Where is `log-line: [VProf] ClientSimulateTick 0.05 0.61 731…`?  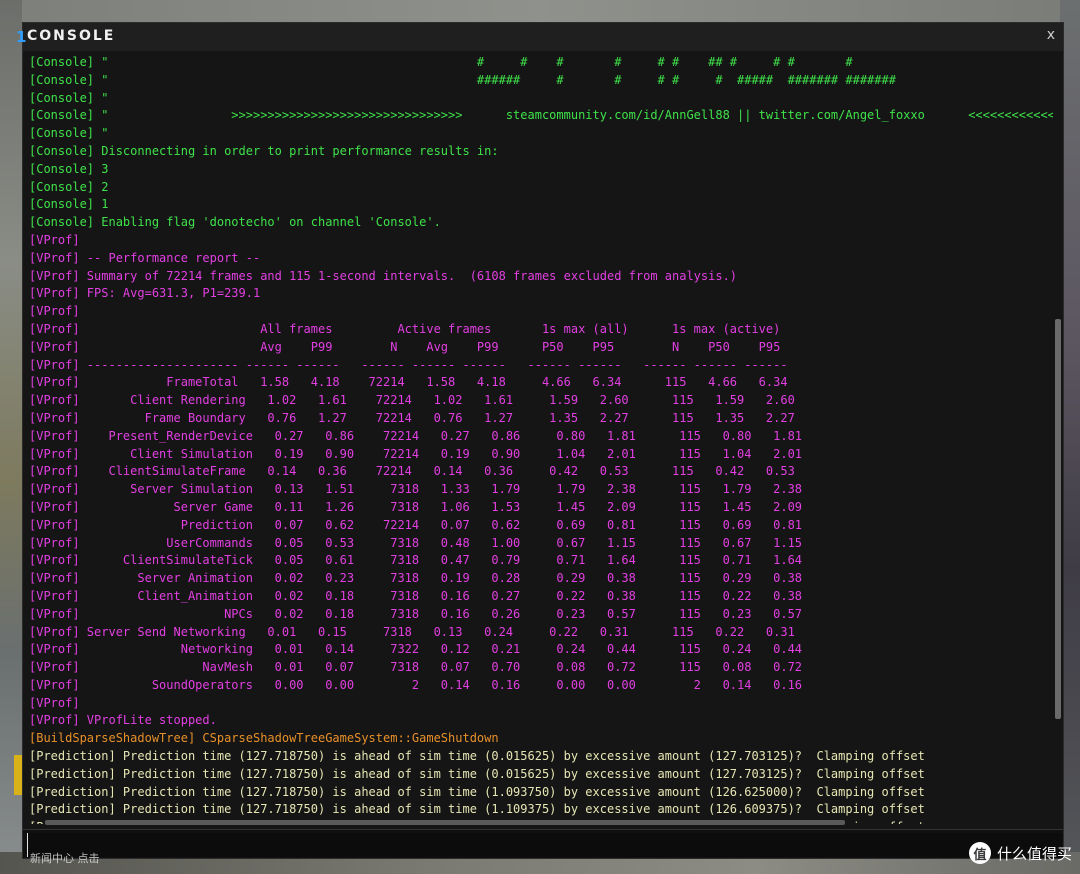
log-line: [VProf] ClientSimulateTick 0.05 0.61 731… is located at coordinates (416, 560).